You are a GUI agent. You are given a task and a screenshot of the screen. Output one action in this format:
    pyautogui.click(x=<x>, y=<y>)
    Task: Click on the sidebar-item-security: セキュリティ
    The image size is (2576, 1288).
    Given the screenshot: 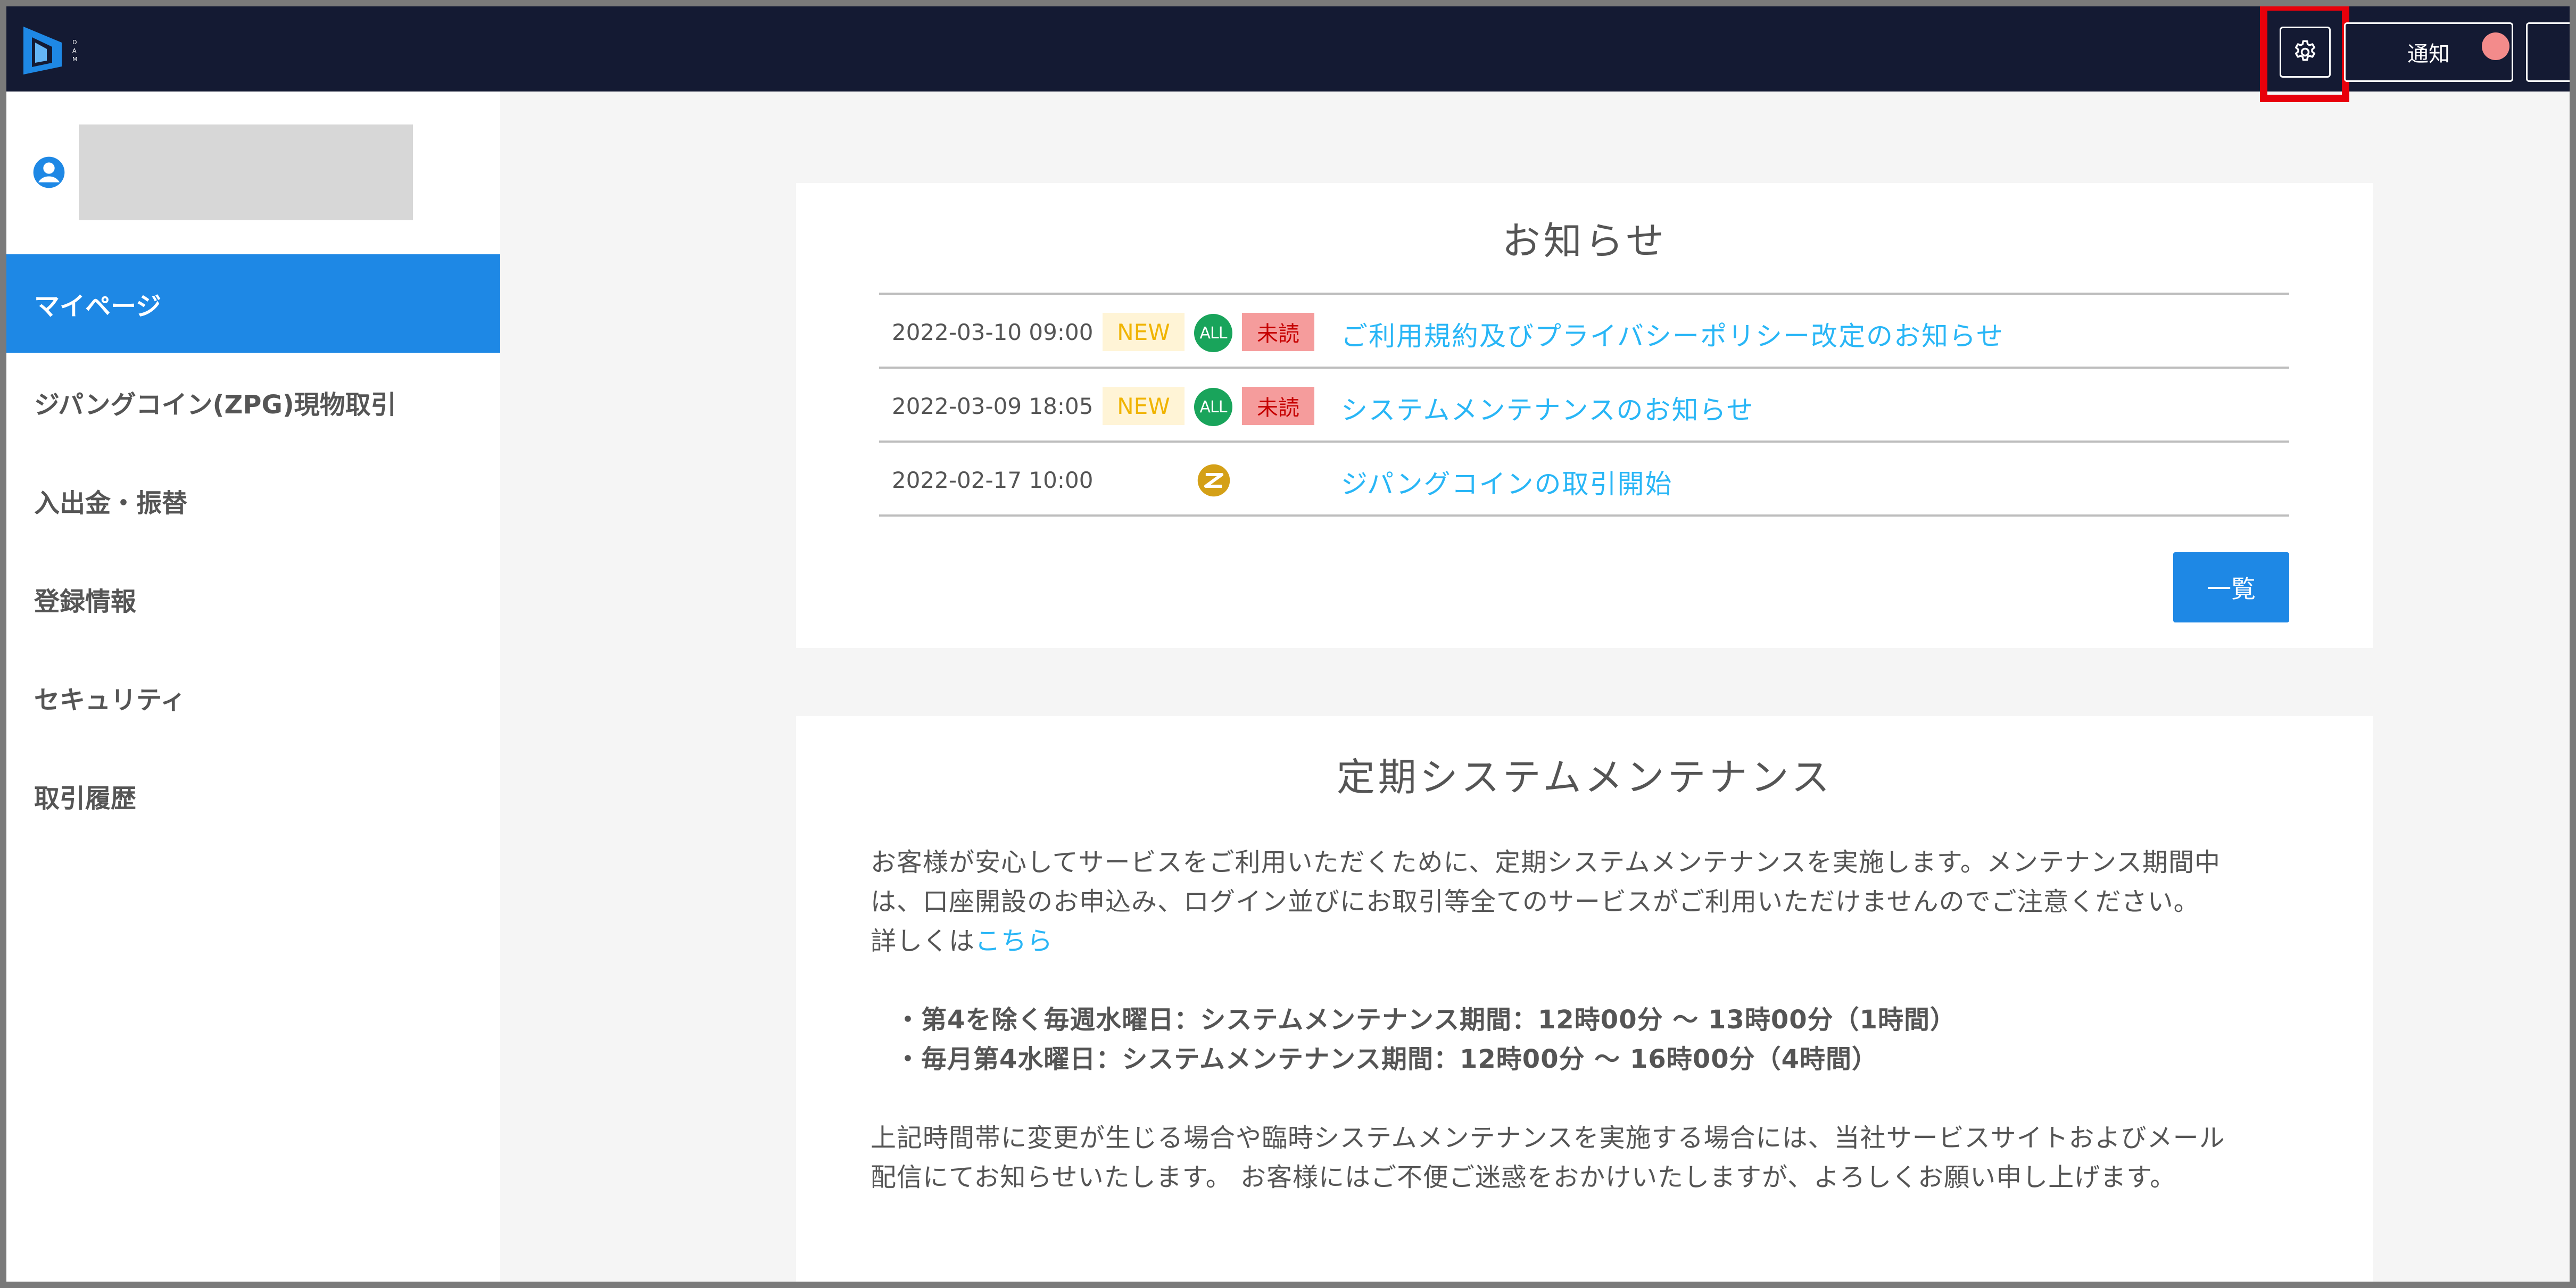 What is the action you would take?
    pyautogui.click(x=253, y=697)
    